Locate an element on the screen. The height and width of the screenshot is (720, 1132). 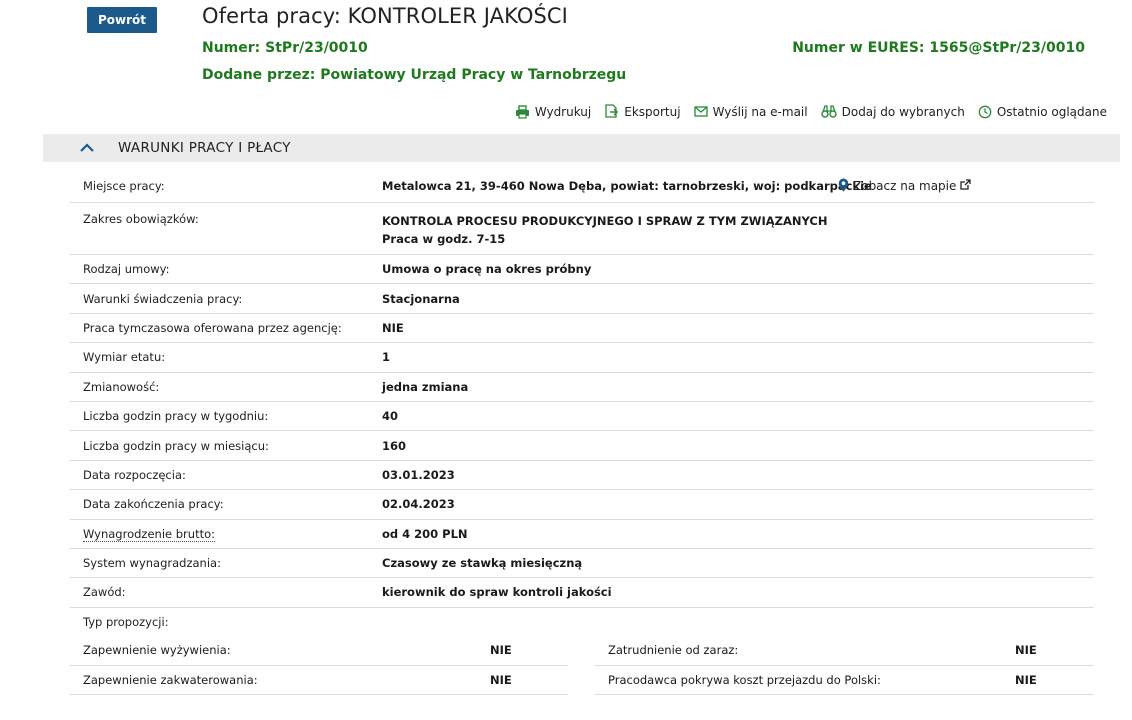
favorites-label: Dodaj do wybranych is located at coordinates (903, 111).